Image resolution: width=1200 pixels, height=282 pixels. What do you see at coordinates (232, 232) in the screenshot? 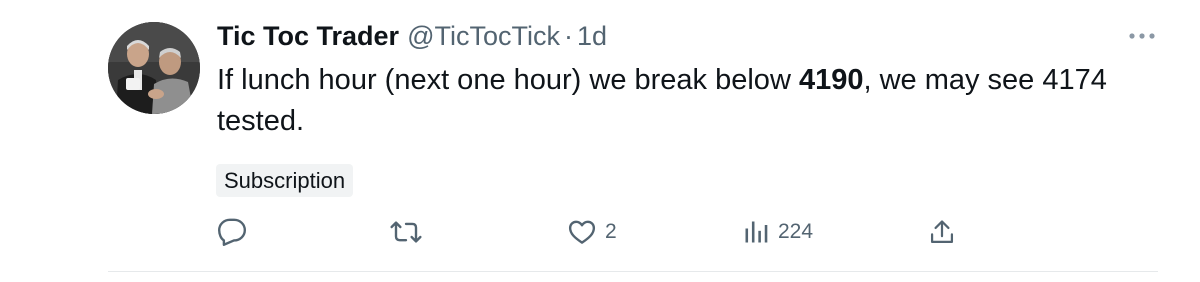
I see `reply-icon` at bounding box center [232, 232].